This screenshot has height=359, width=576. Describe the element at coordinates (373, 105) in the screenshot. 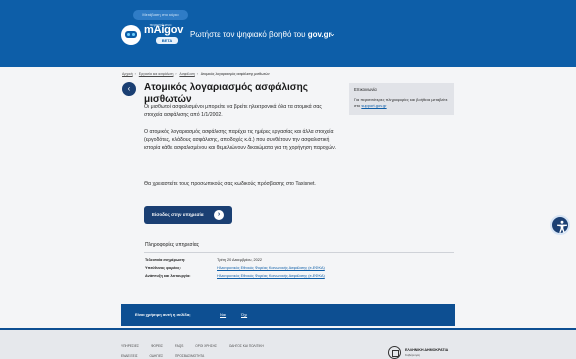

I see `support-link: support.gov.gr` at that location.